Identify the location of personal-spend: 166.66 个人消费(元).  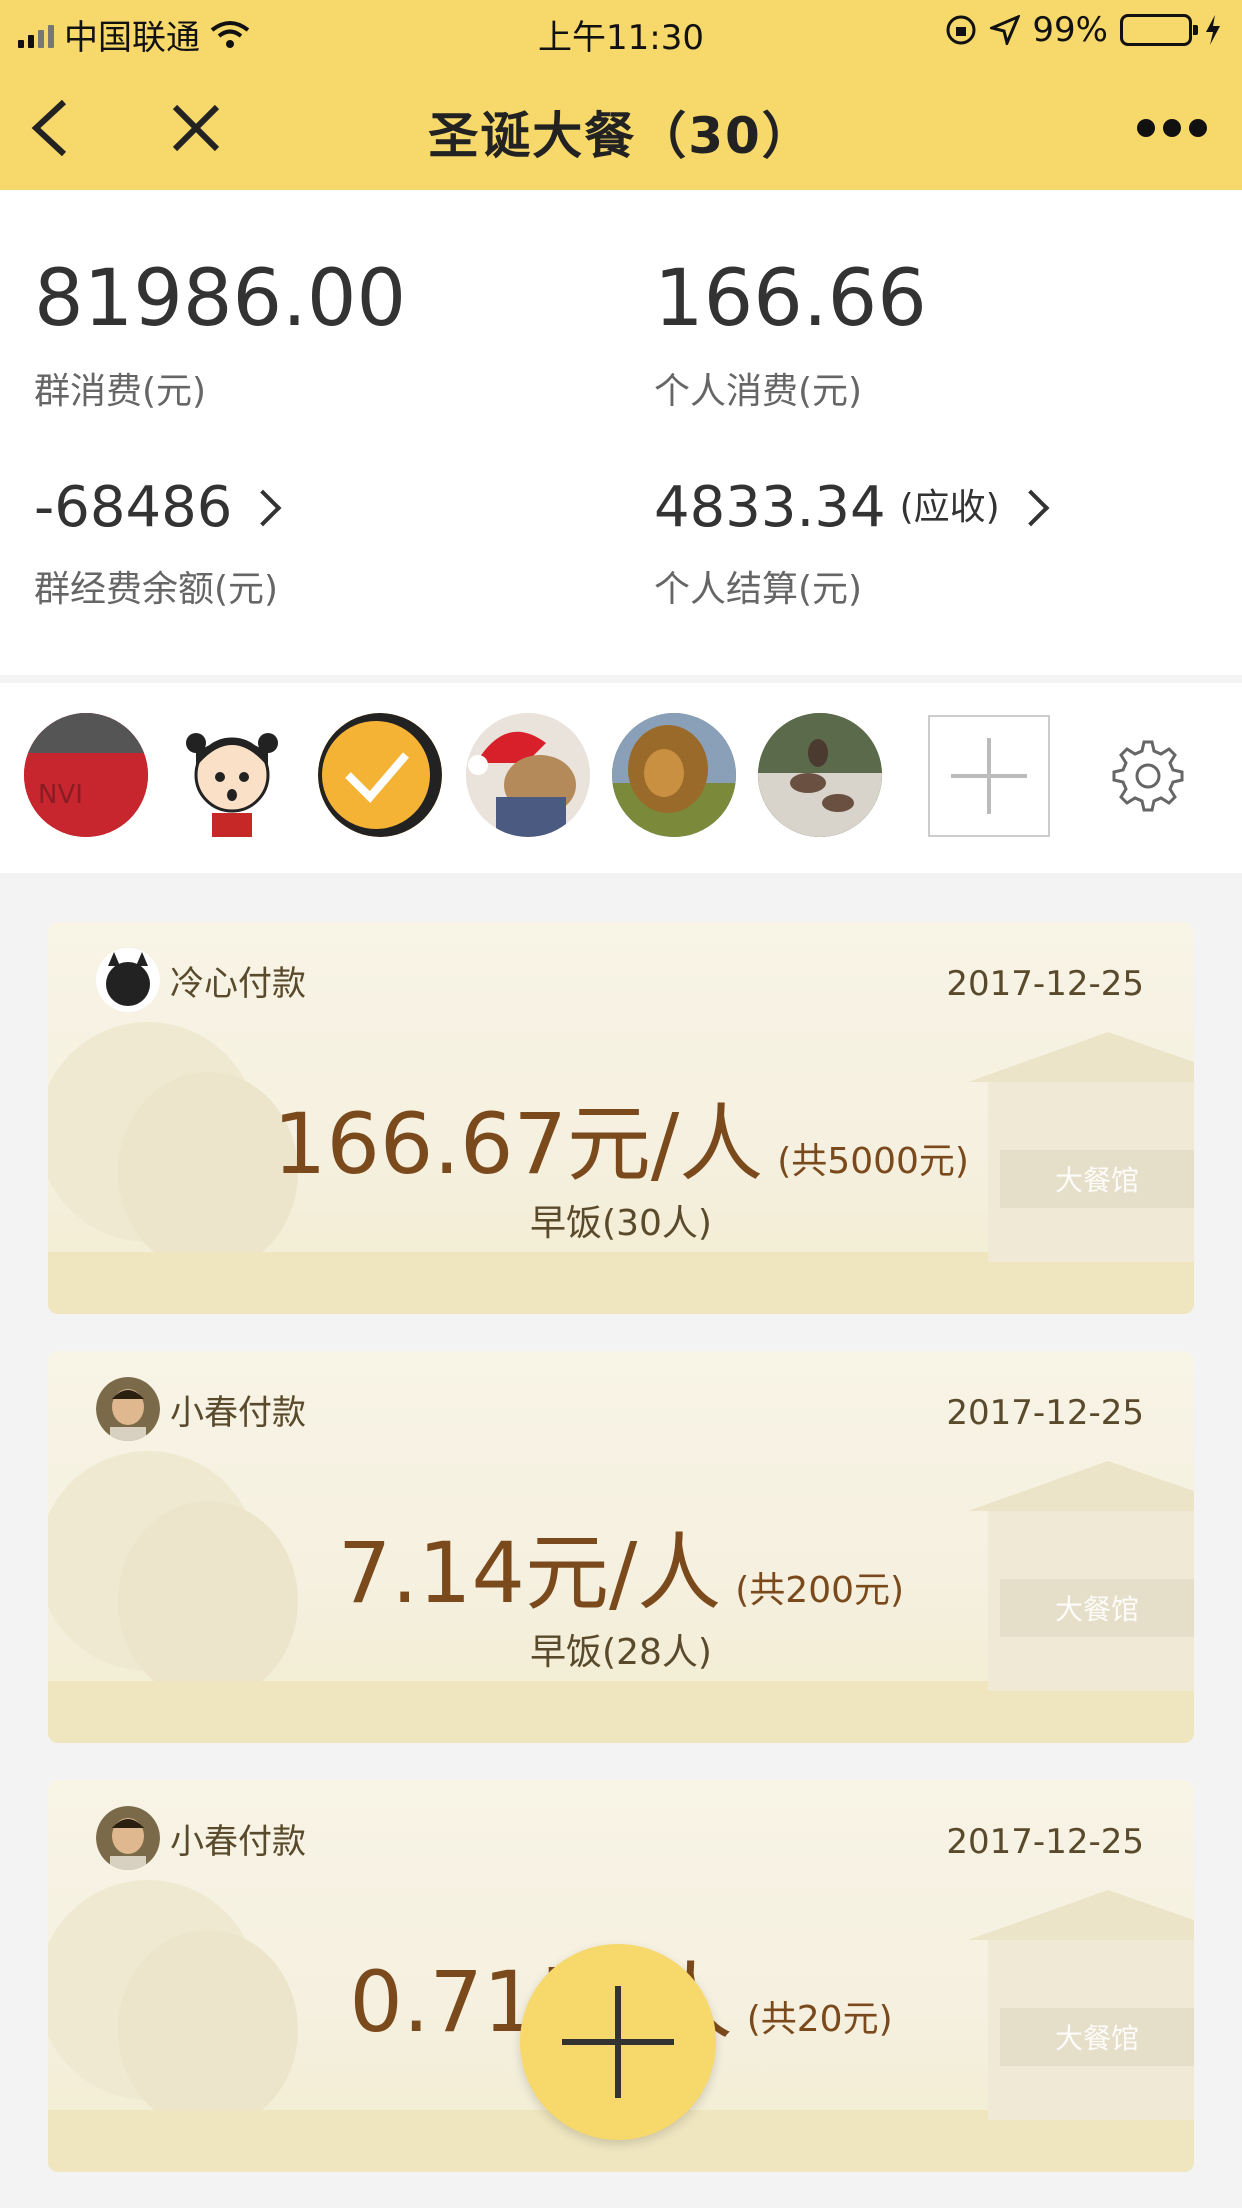
(790, 337).